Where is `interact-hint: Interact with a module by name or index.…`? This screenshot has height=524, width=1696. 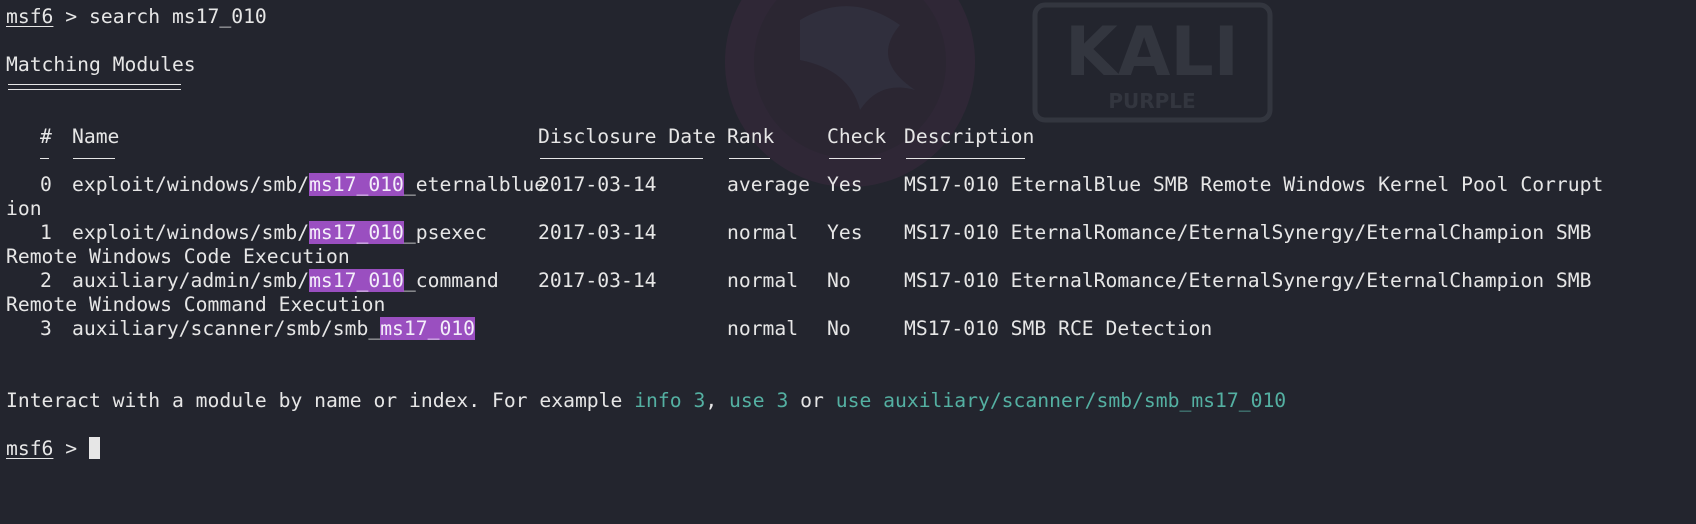 interact-hint: Interact with a module by name or index.… is located at coordinates (646, 400).